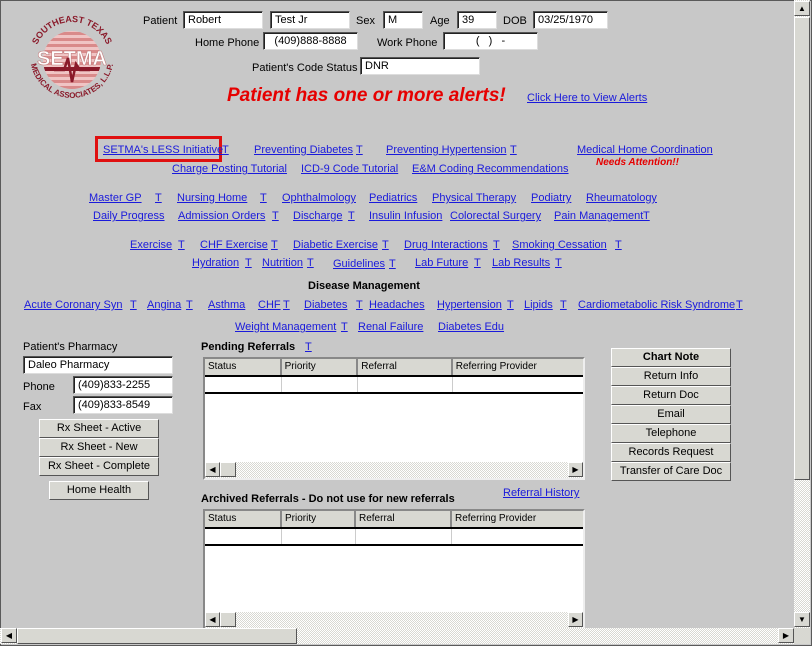 This screenshot has height=646, width=812. Describe the element at coordinates (645, 150) in the screenshot. I see `medical-home-link: Medical Home Coordination` at that location.